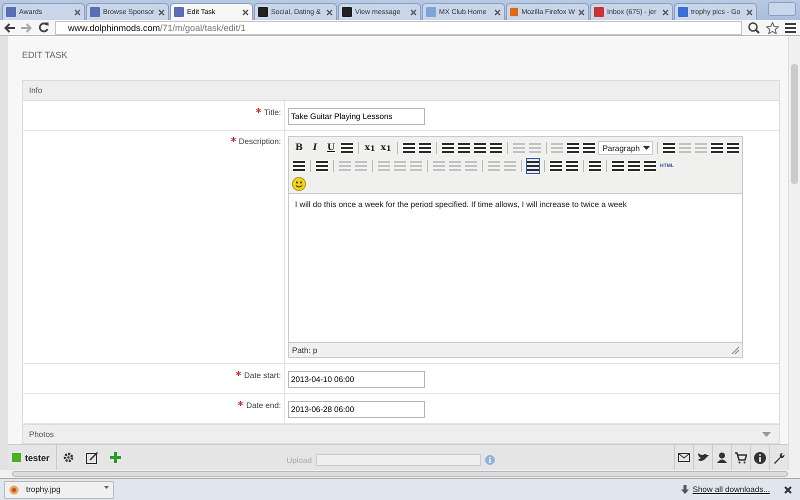  Describe the element at coordinates (299, 460) in the screenshot. I see `field-label: Upload` at that location.